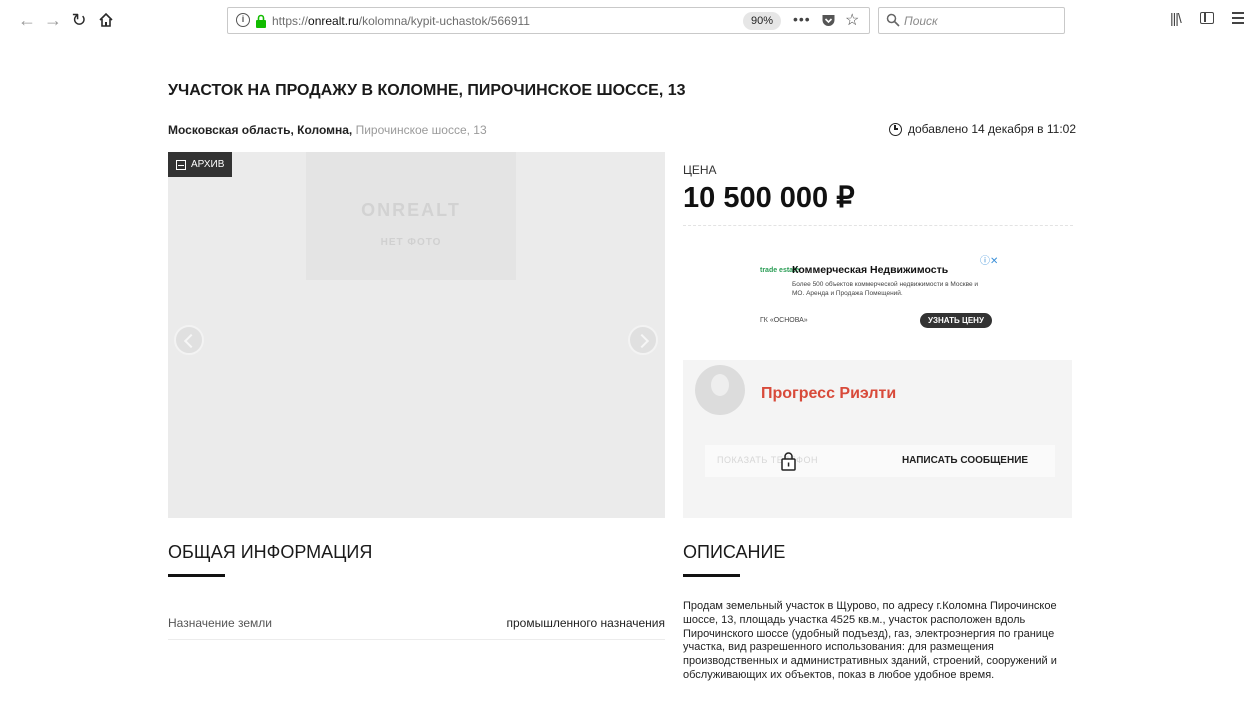 This screenshot has height=724, width=1244. What do you see at coordinates (585, 623) in the screenshot?
I see `info-value: промышленного назначения` at bounding box center [585, 623].